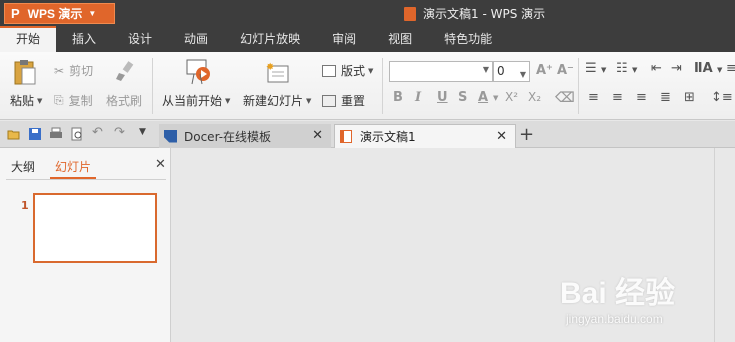  What do you see at coordinates (121, 132) in the screenshot?
I see `redo-icon: ↷` at bounding box center [121, 132].